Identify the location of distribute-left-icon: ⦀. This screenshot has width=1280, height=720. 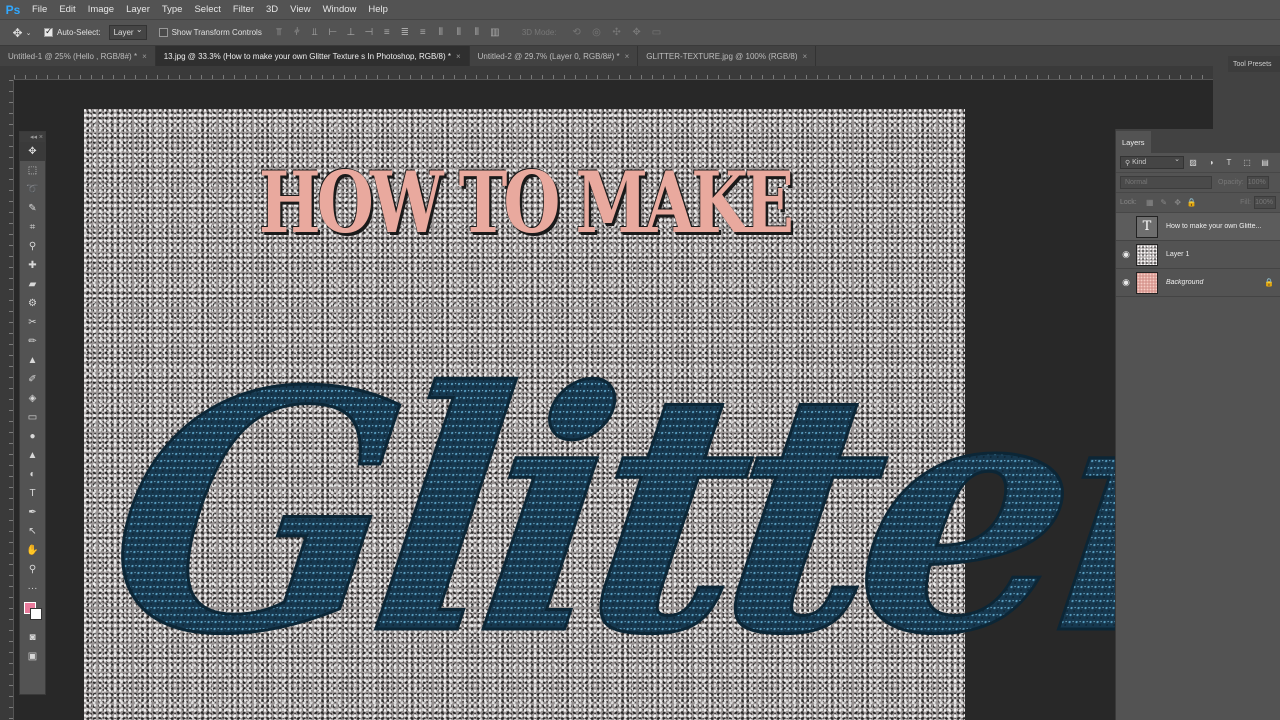
(441, 32).